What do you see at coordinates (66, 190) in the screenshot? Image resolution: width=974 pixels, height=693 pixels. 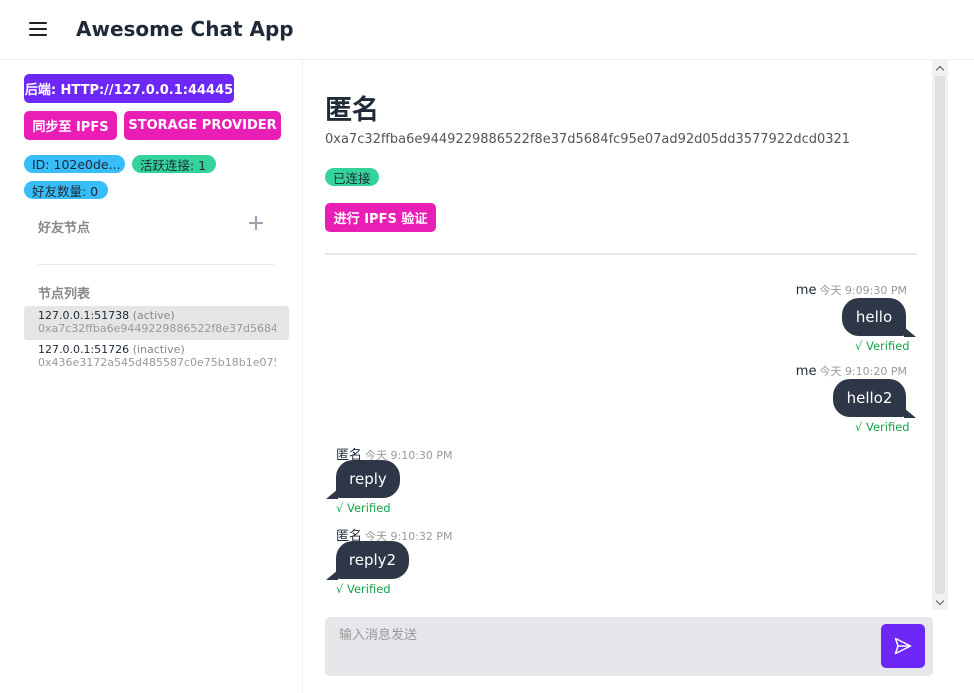 I see `friend-count-badge: 好友数量: 0` at bounding box center [66, 190].